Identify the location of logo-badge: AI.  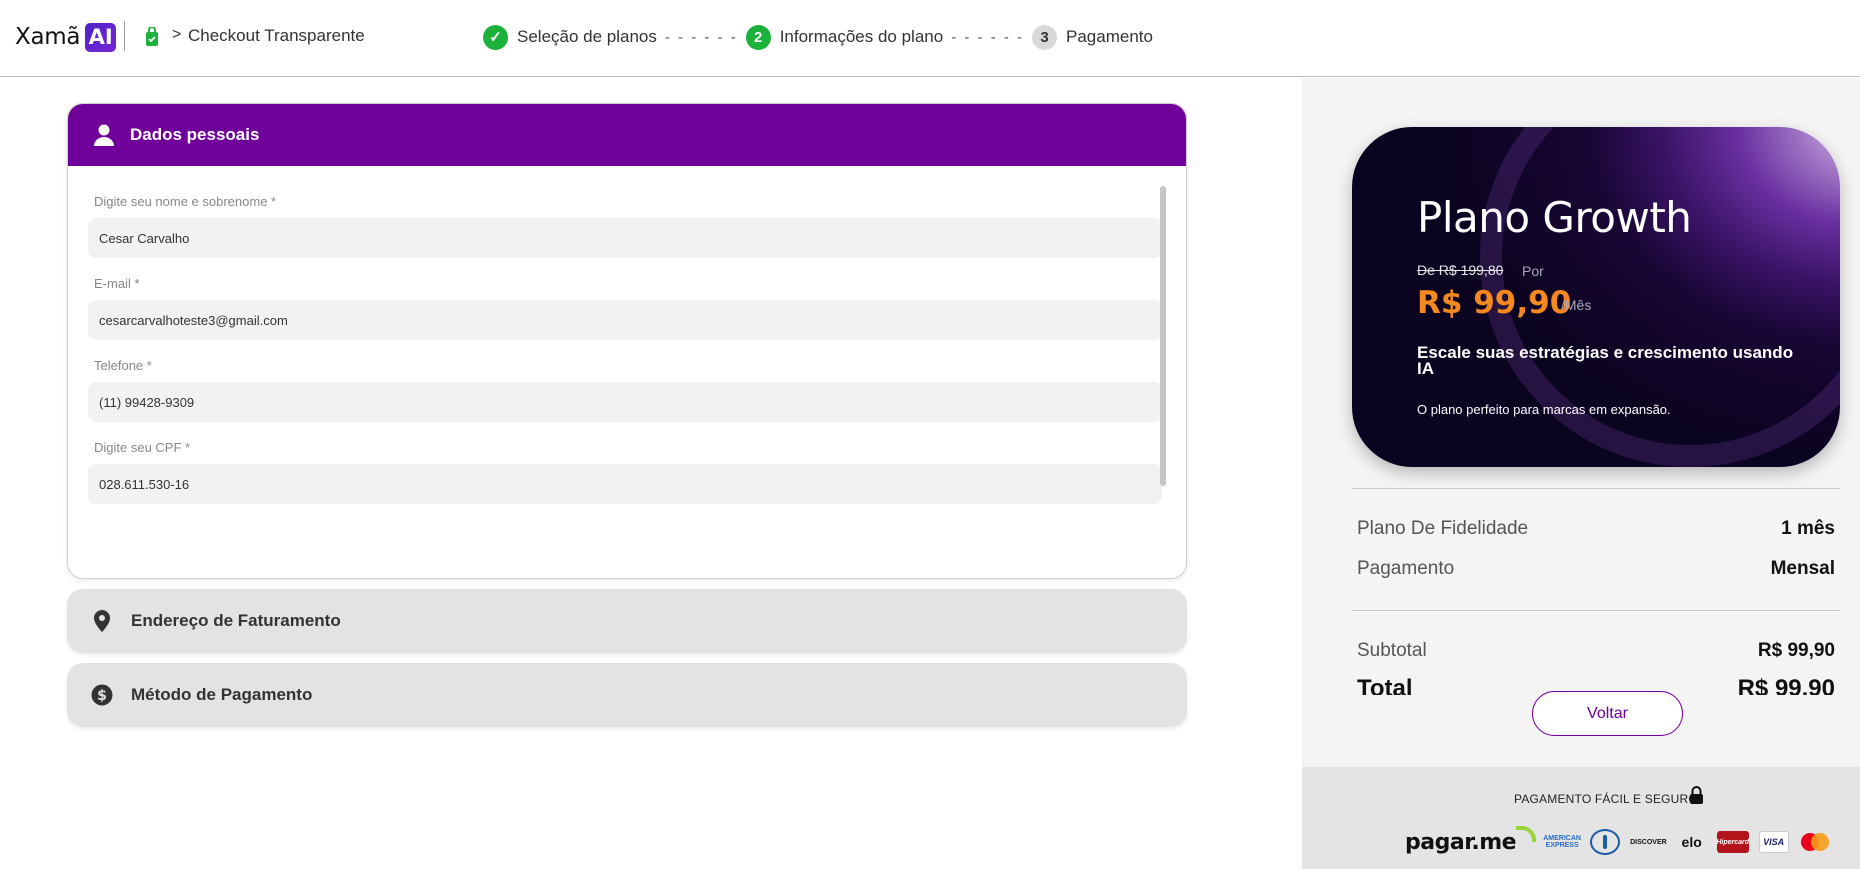
(101, 37).